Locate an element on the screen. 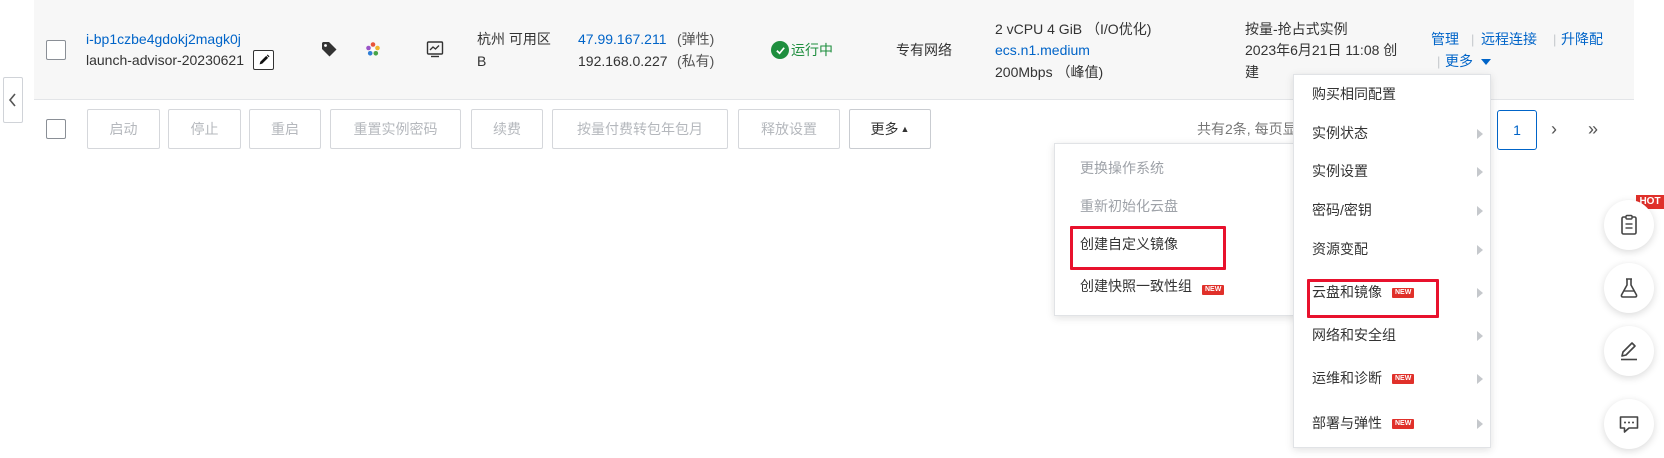 The width and height of the screenshot is (1664, 458). highlight-create-custom-image is located at coordinates (1148, 248).